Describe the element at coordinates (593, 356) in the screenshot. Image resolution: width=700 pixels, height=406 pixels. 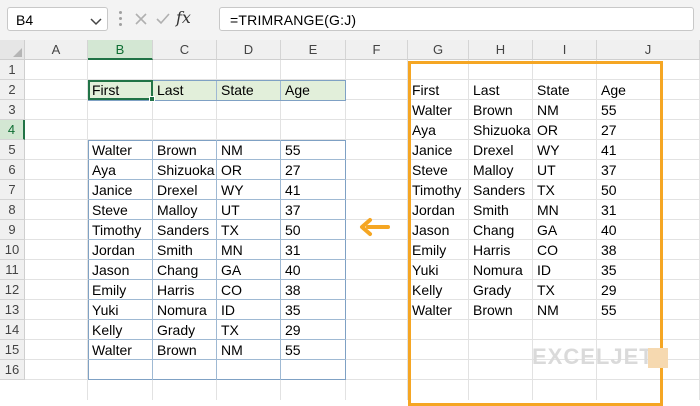
I see `exceljet-logo: EXCELJET` at that location.